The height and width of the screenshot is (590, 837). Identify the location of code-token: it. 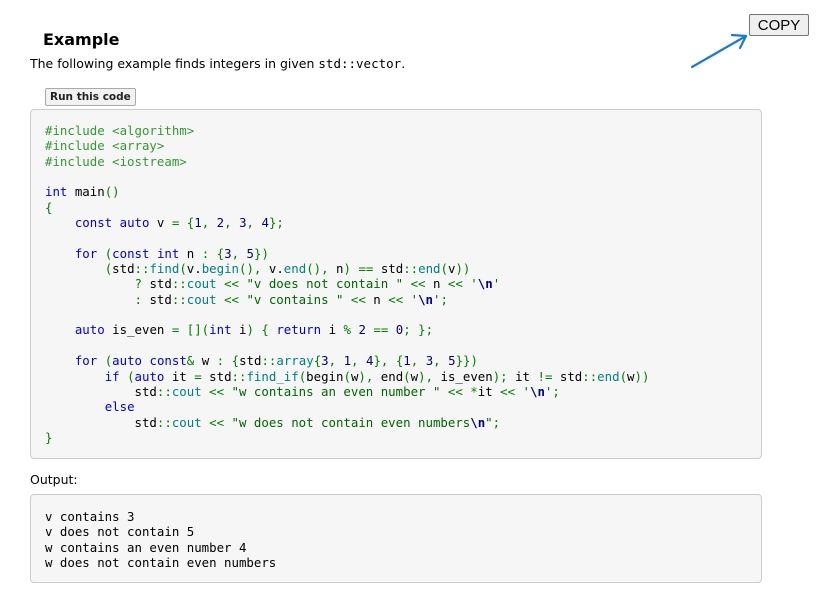
(522, 376).